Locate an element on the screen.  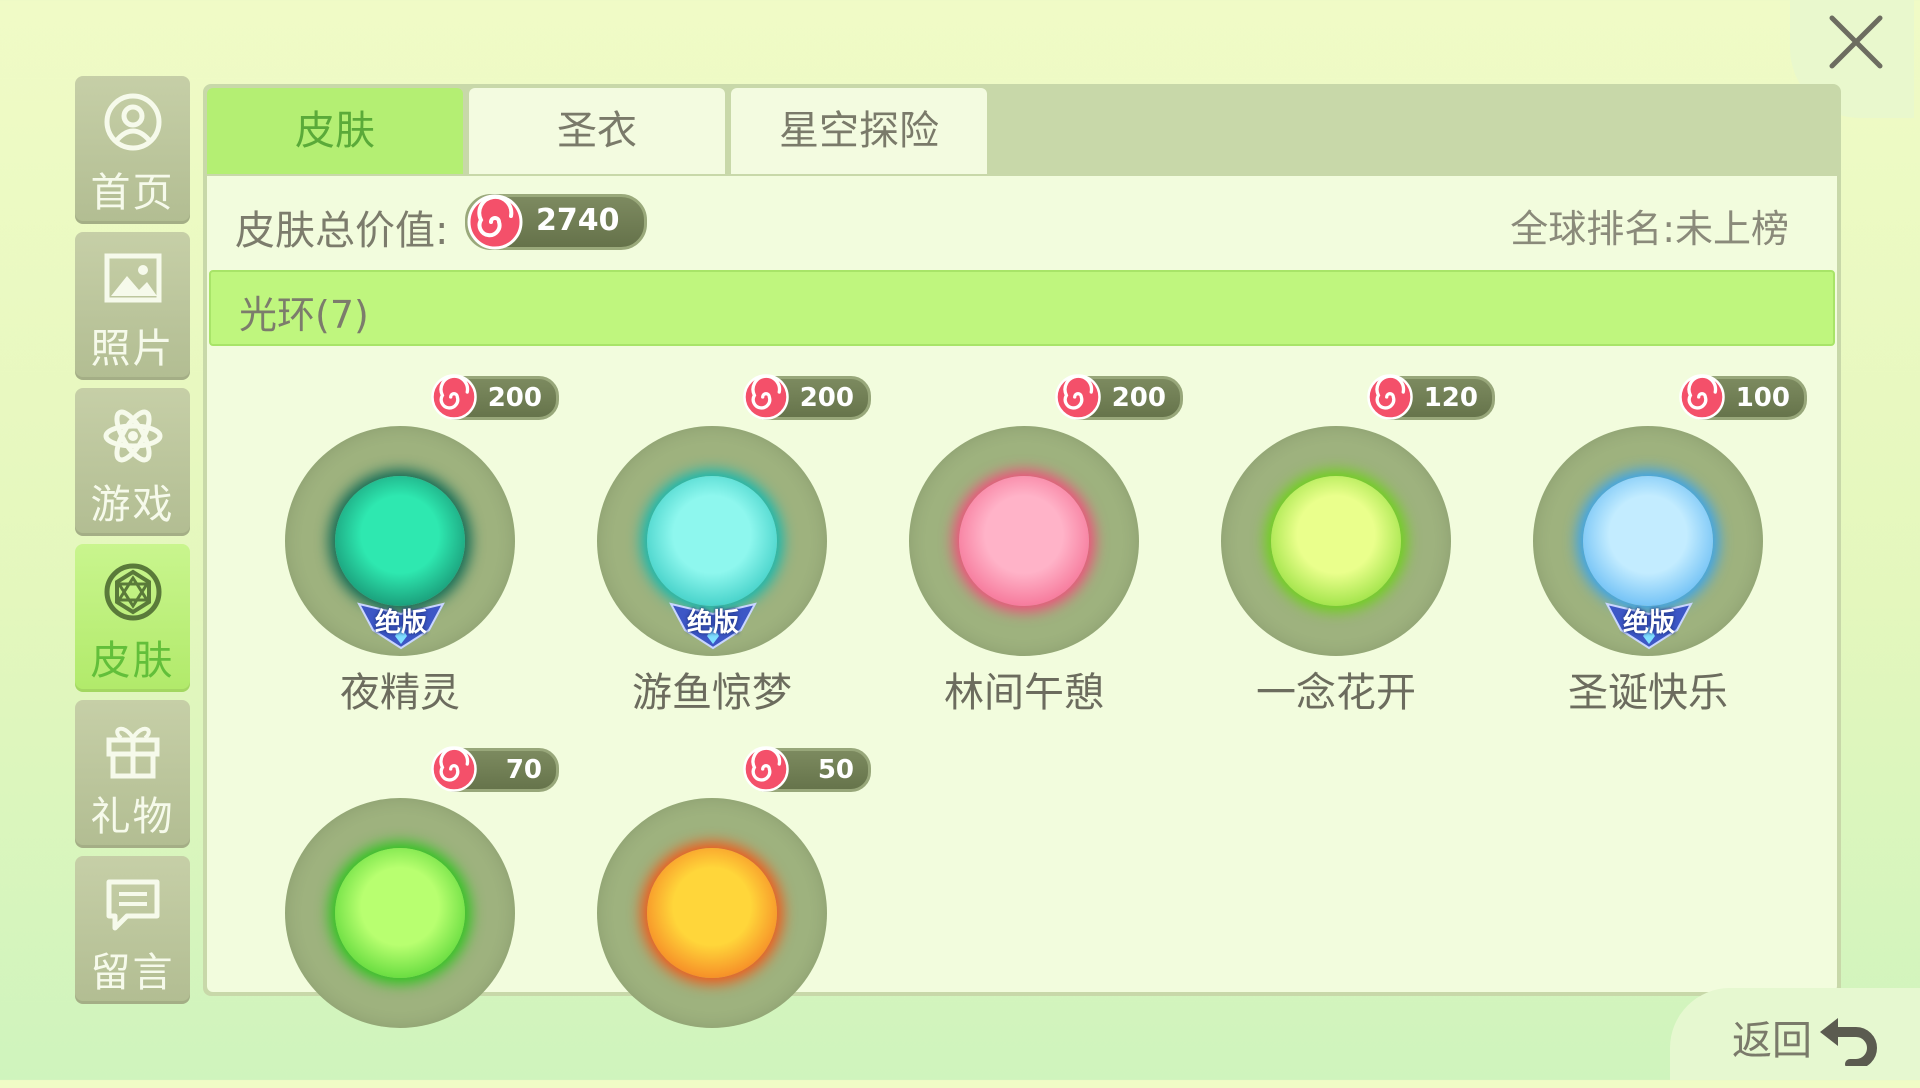
total-value: 2740 is located at coordinates (578, 220).